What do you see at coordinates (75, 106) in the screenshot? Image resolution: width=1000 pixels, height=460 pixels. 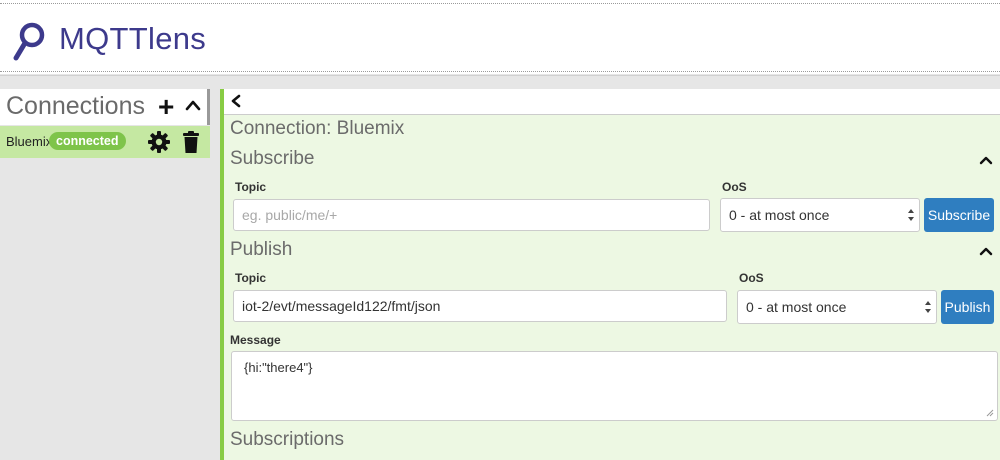 I see `connections-title: Connections` at bounding box center [75, 106].